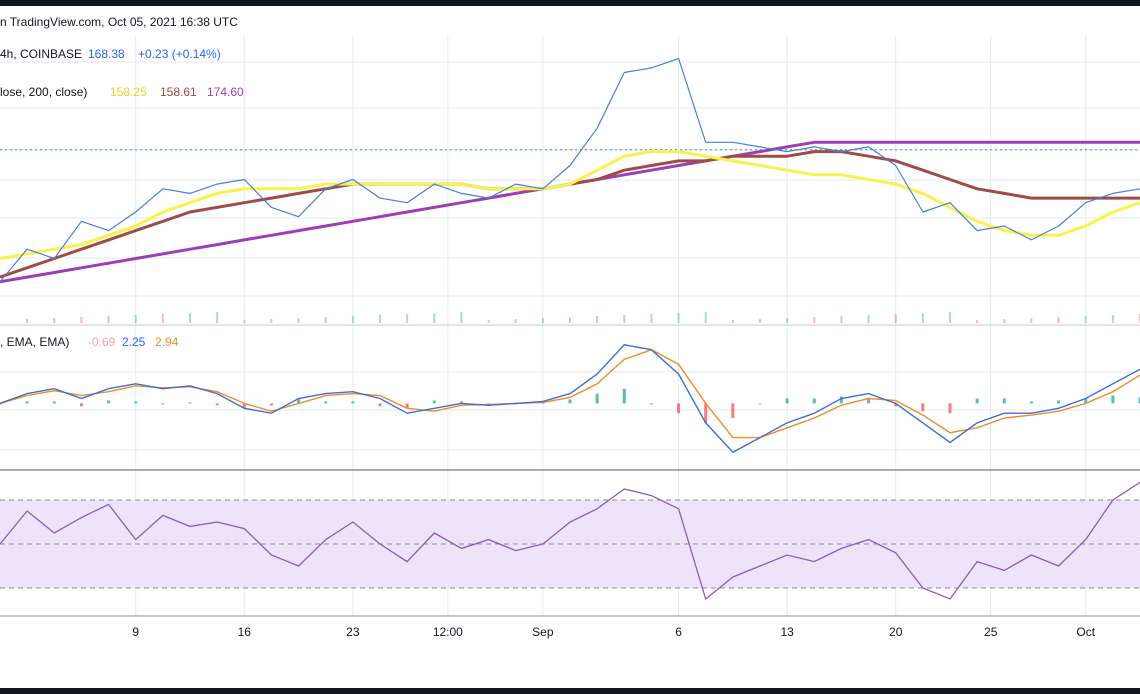  I want to click on ma-legend-value-3: 174.60, so click(225, 92).